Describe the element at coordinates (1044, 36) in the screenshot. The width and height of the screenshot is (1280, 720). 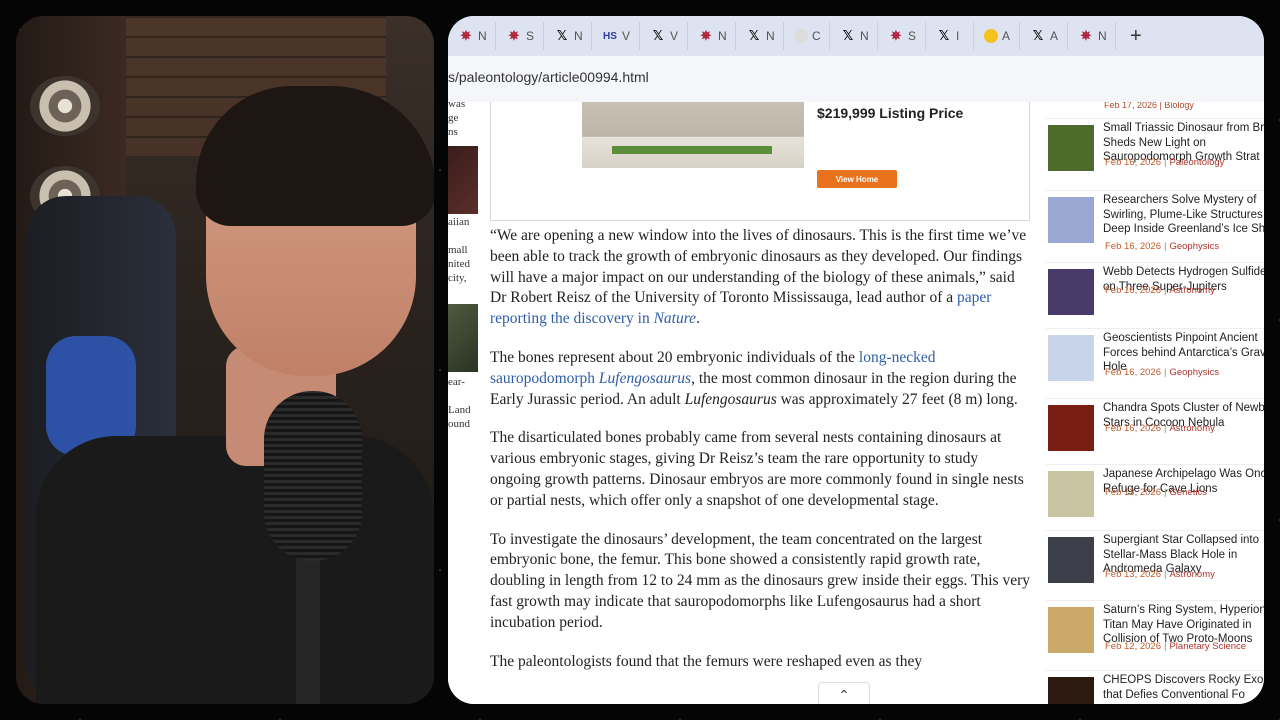
I see `browser-tab: 𝕏A` at that location.